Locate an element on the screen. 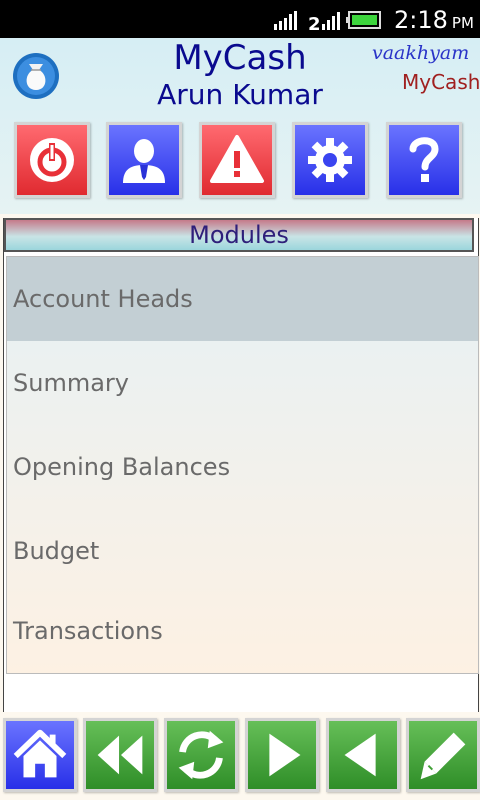 Image resolution: width=480 pixels, height=800 pixels. user-icon is located at coordinates (144, 161).